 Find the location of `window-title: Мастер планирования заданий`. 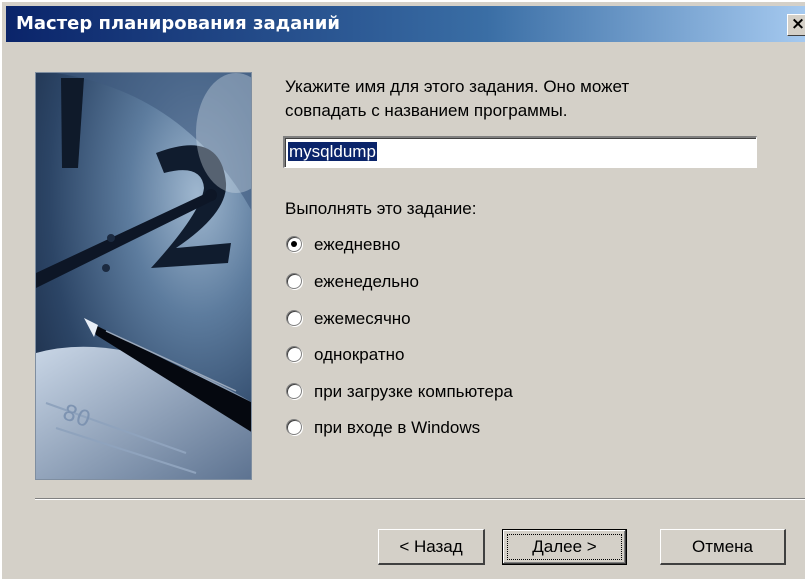

window-title: Мастер планирования заданий is located at coordinates (178, 23).